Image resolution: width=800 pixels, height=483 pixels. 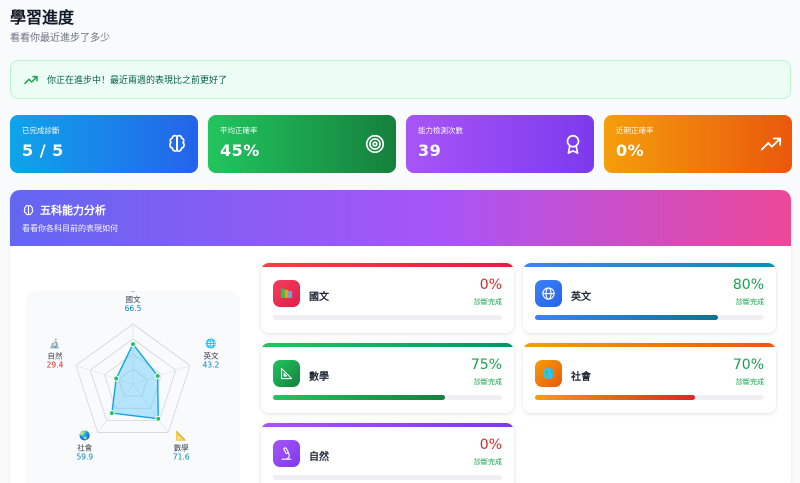 I want to click on radar-value: 71.6, so click(x=181, y=456).